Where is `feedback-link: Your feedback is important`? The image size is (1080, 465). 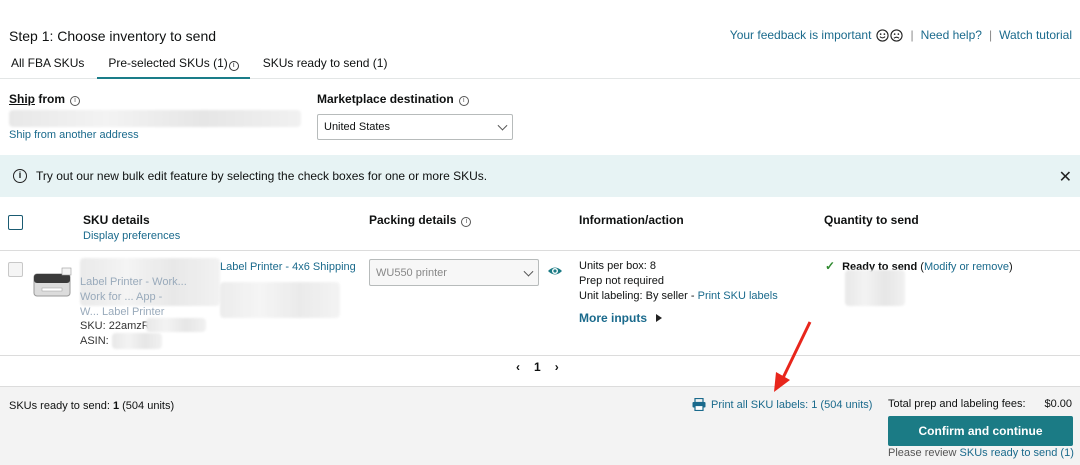 feedback-link: Your feedback is important is located at coordinates (801, 35).